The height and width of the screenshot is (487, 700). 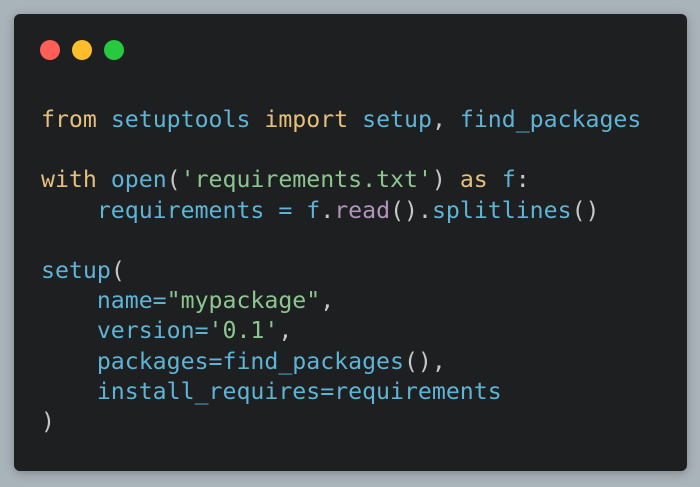 What do you see at coordinates (180, 210) in the screenshot?
I see `code-token: requirements` at bounding box center [180, 210].